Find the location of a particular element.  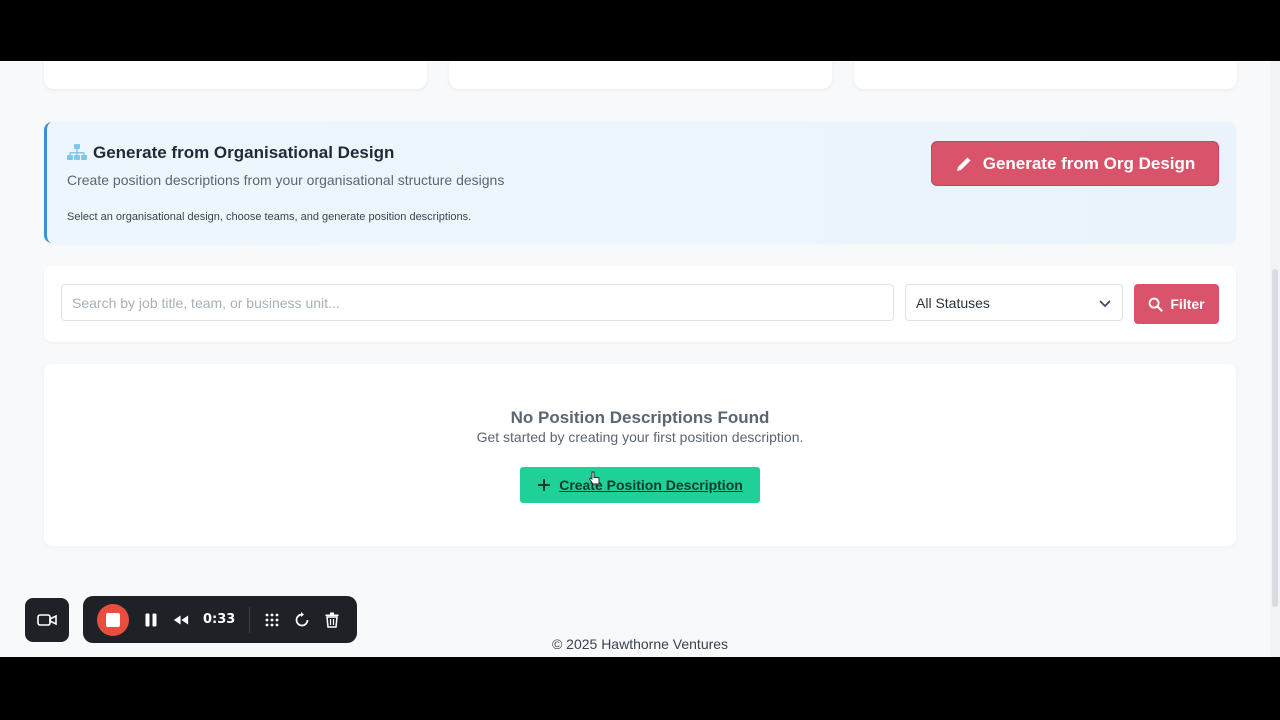

dot-grid-icon is located at coordinates (272, 619).